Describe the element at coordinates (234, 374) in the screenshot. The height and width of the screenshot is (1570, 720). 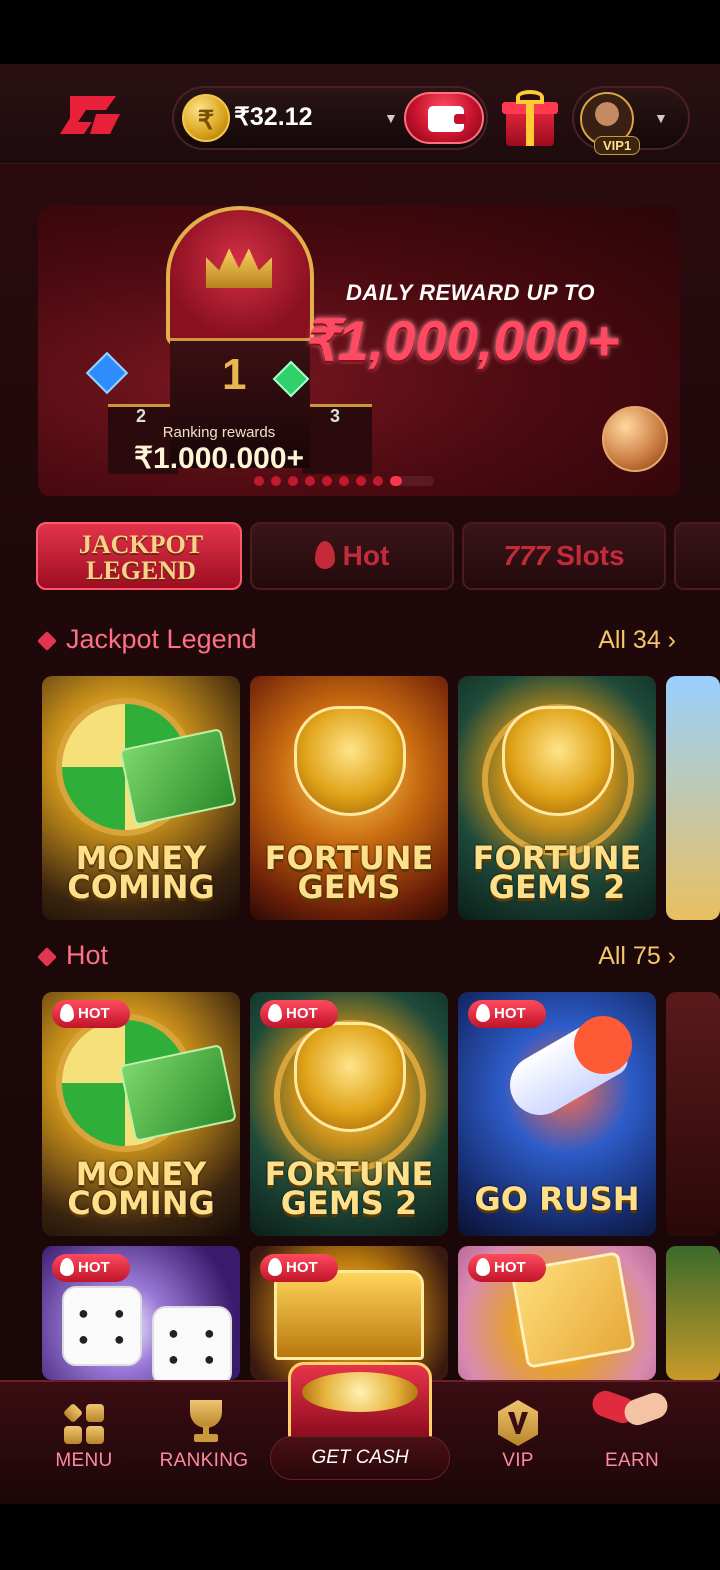
I see `podium-first-number: 1` at that location.